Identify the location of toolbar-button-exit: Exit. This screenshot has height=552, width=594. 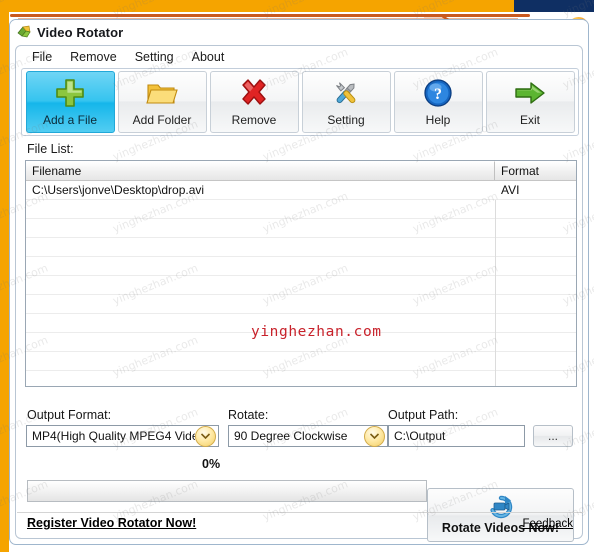
(530, 102).